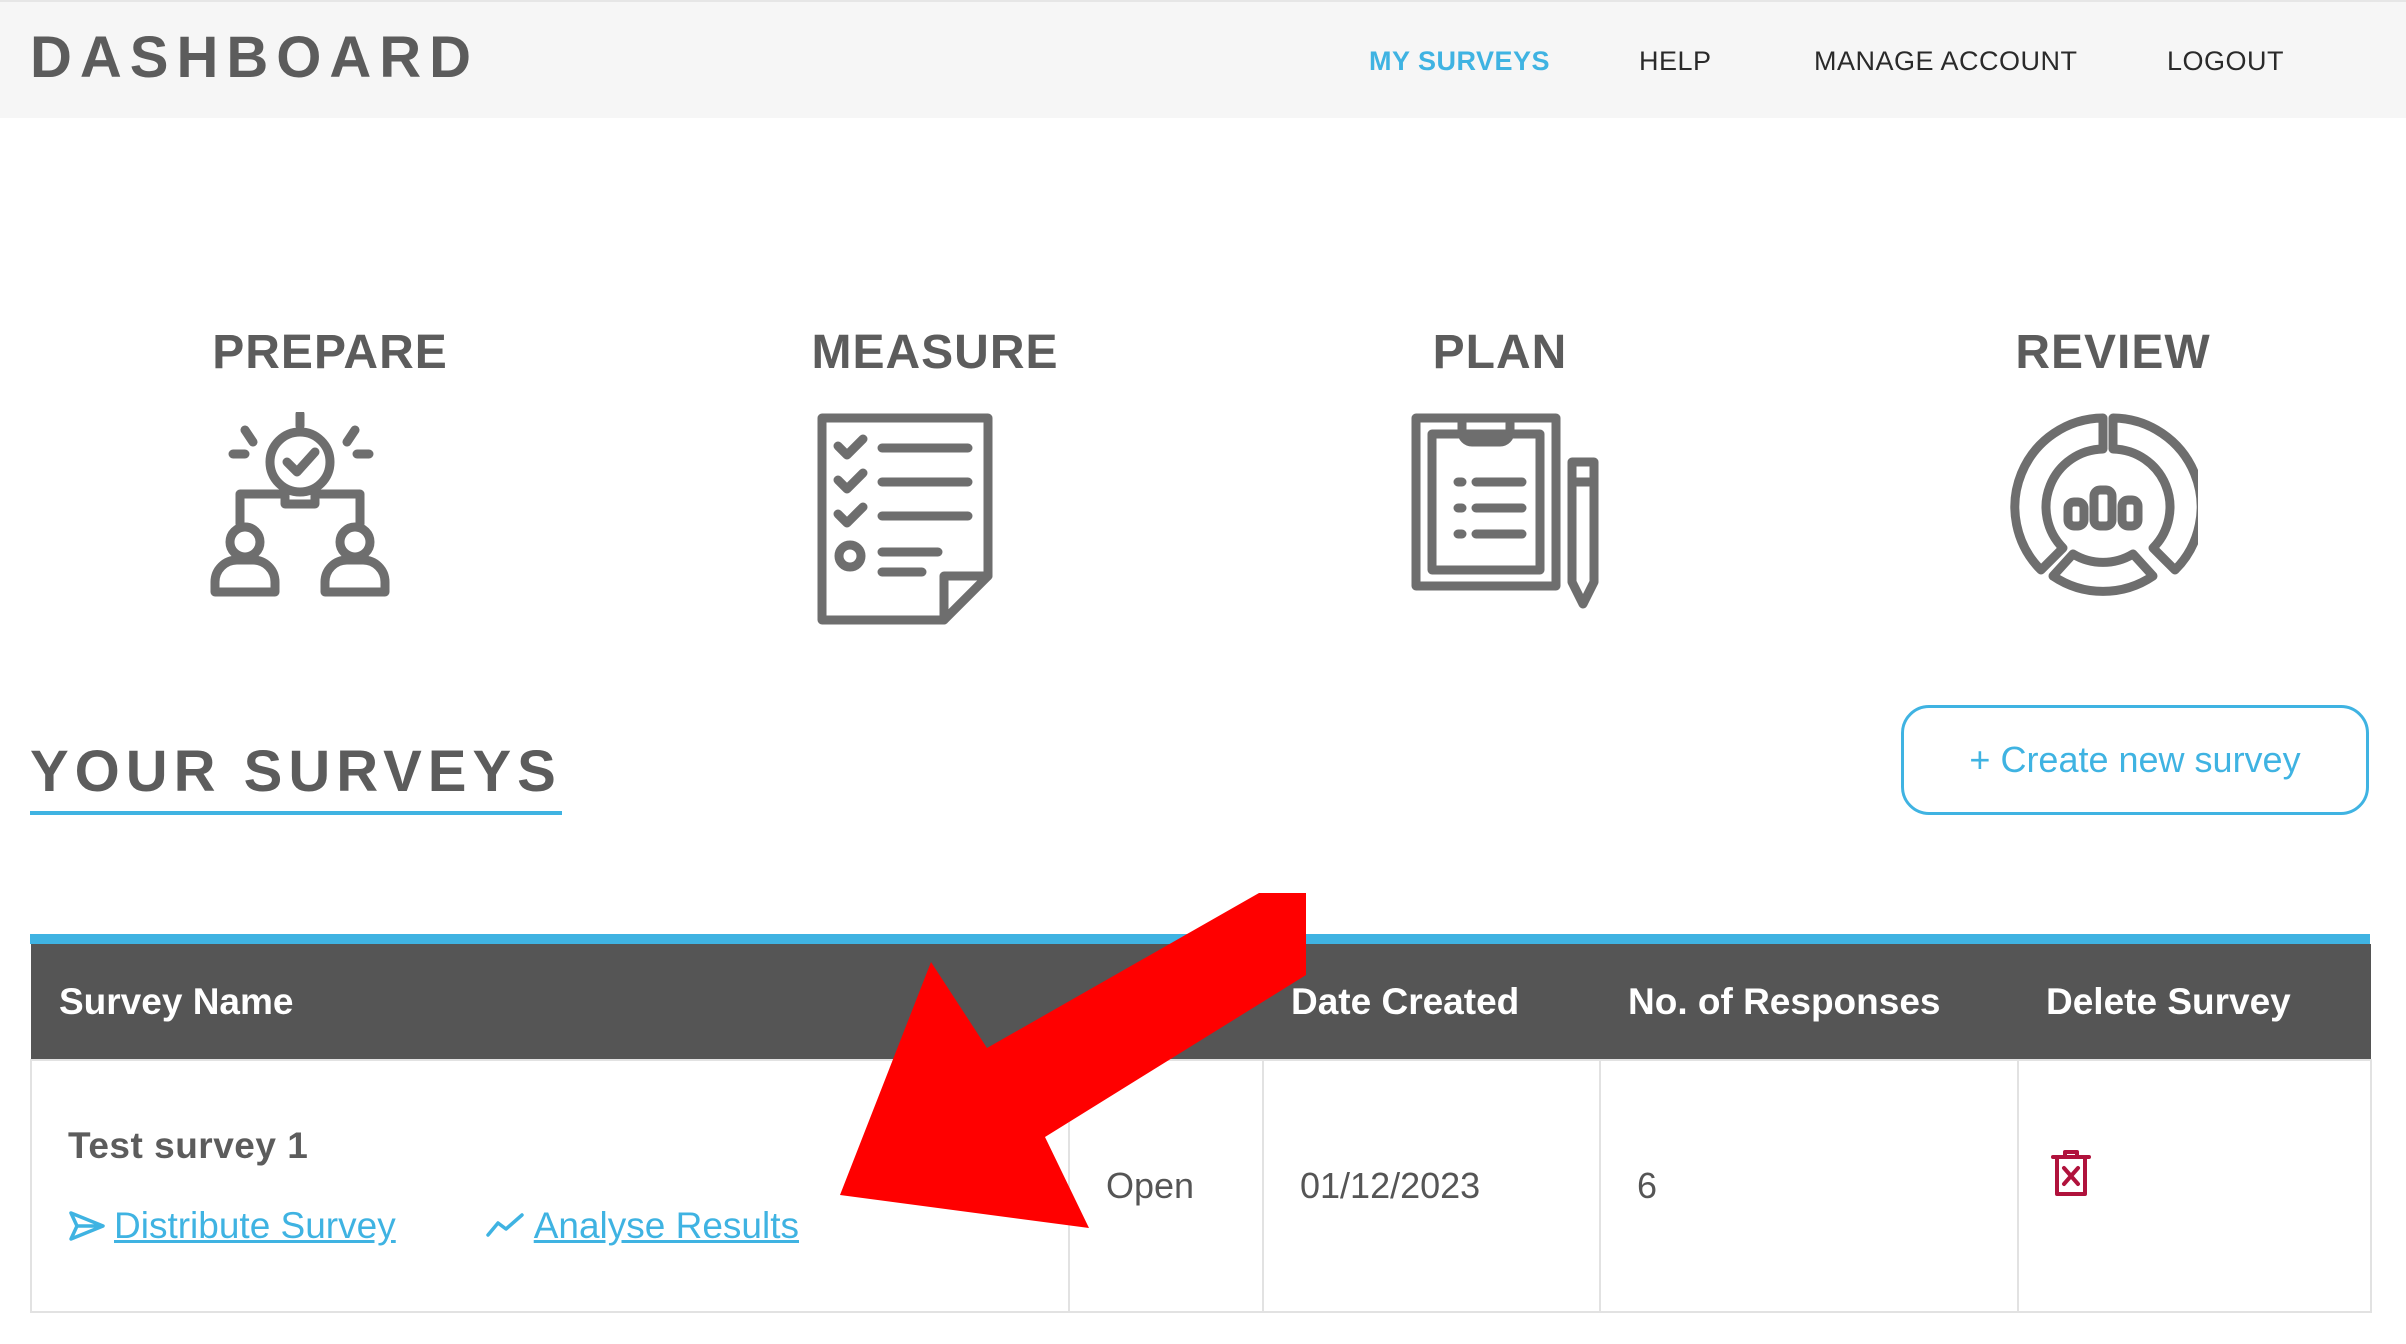 The width and height of the screenshot is (2406, 1344). What do you see at coordinates (666, 1225) in the screenshot?
I see `analyse-results-label: Analyse Results` at bounding box center [666, 1225].